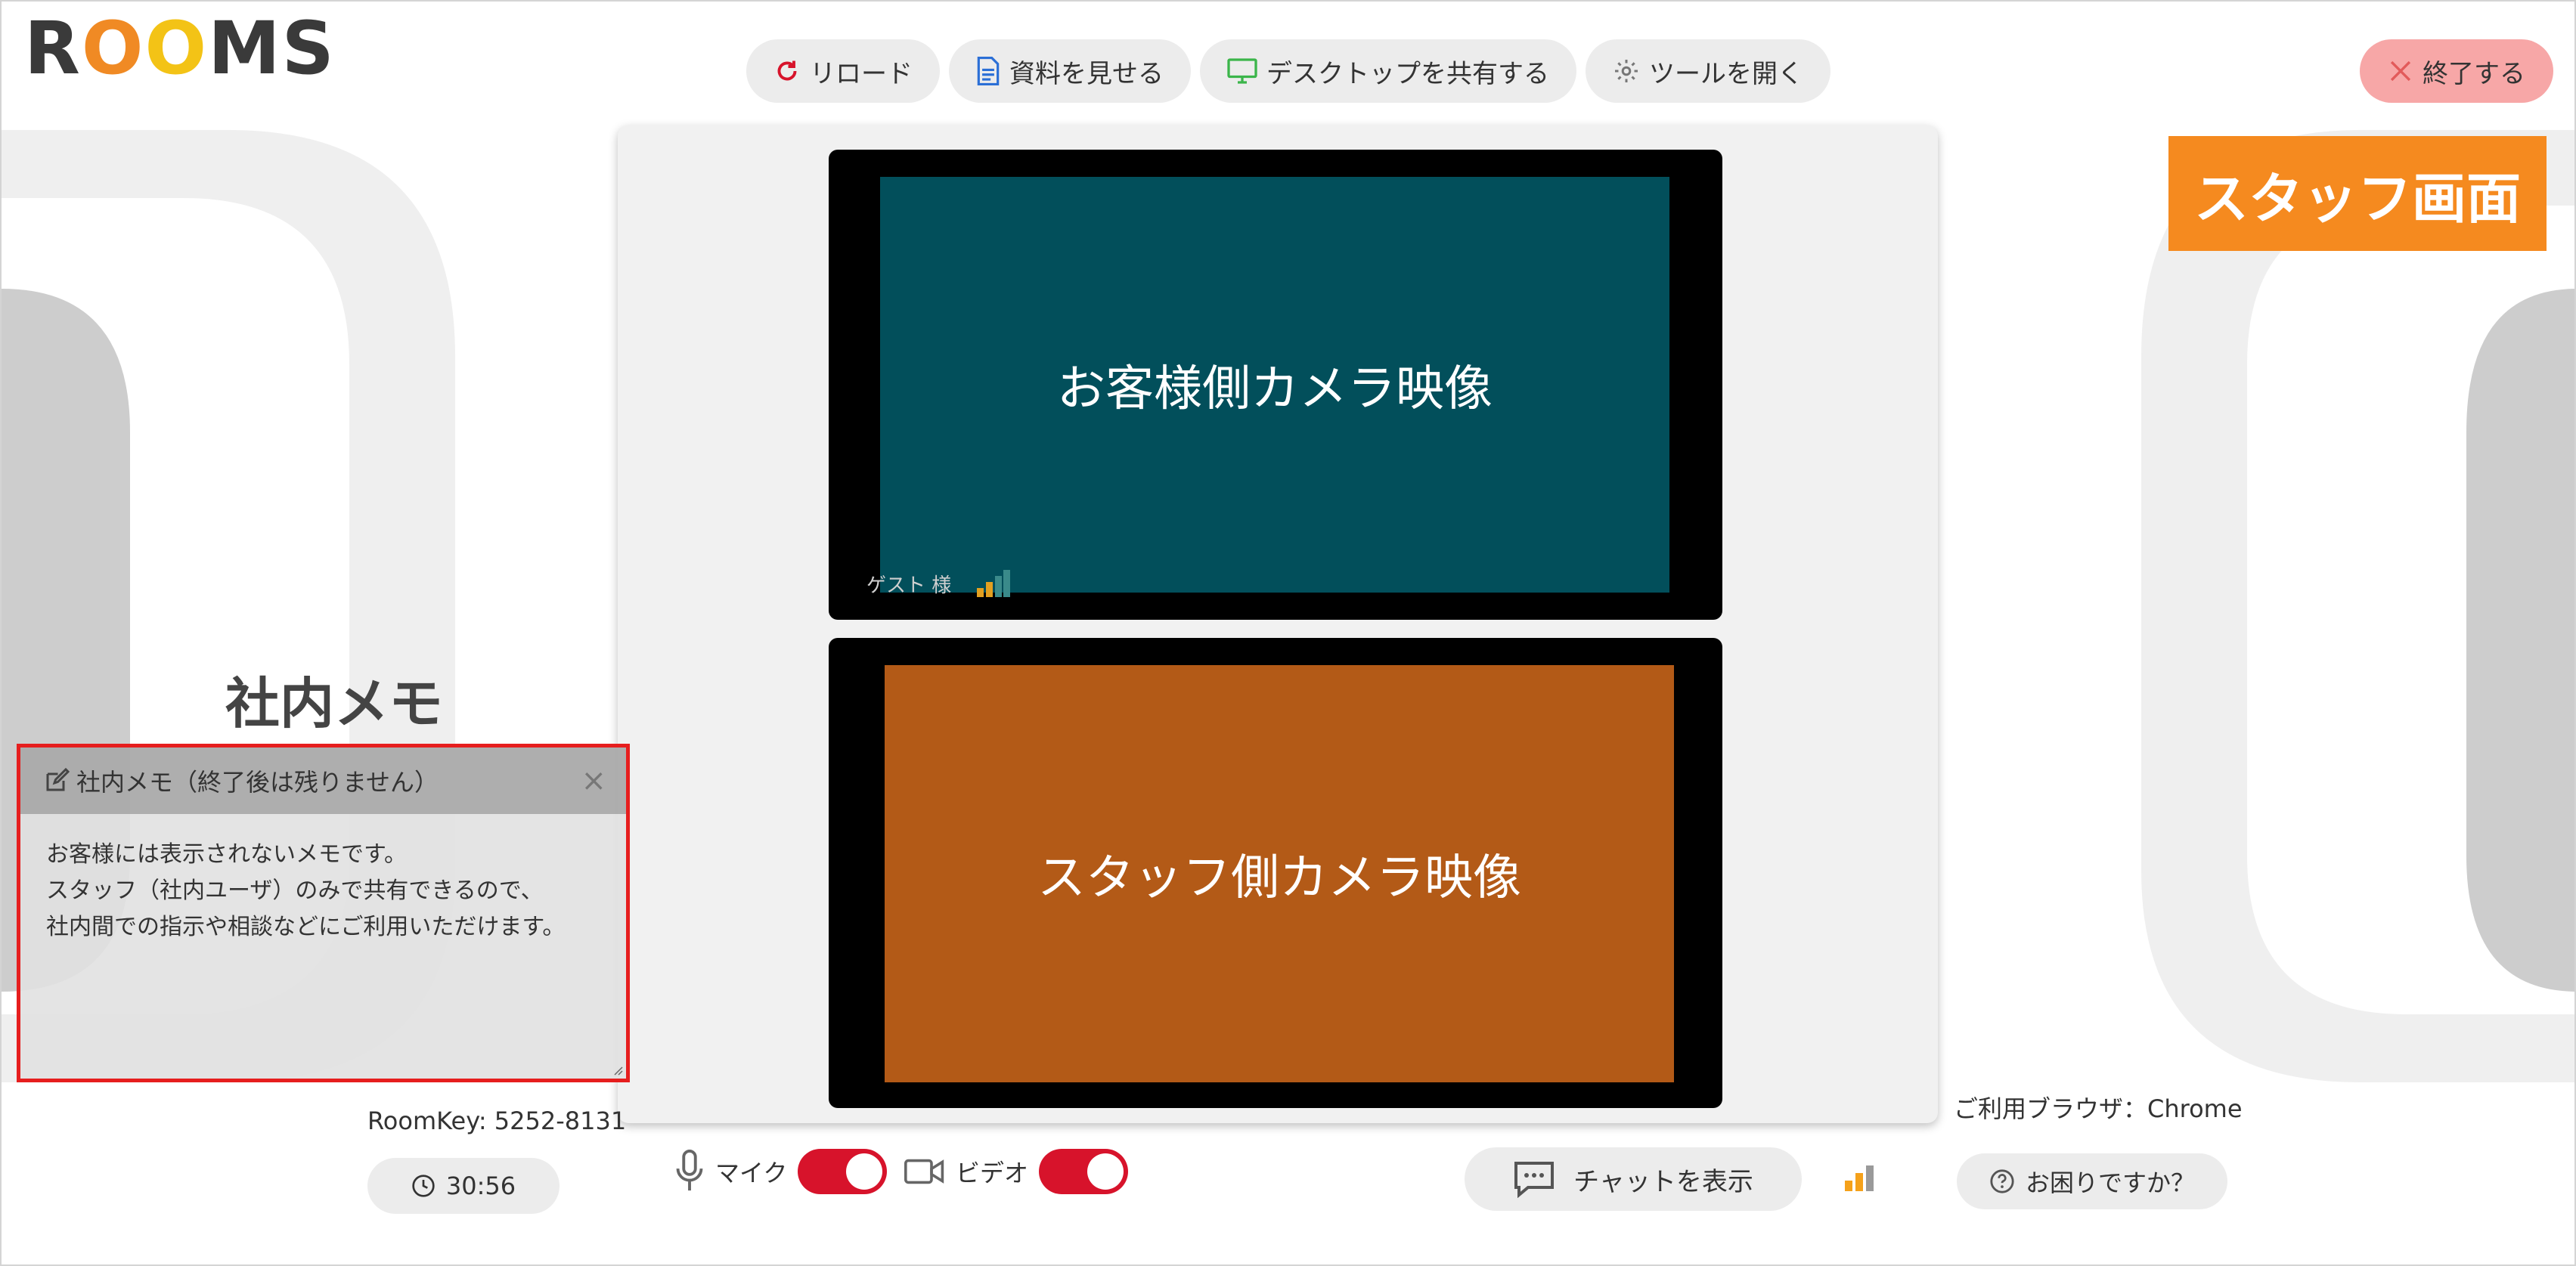  What do you see at coordinates (1086, 73) in the screenshot?
I see `show-documents-label: 資料を見せる` at bounding box center [1086, 73].